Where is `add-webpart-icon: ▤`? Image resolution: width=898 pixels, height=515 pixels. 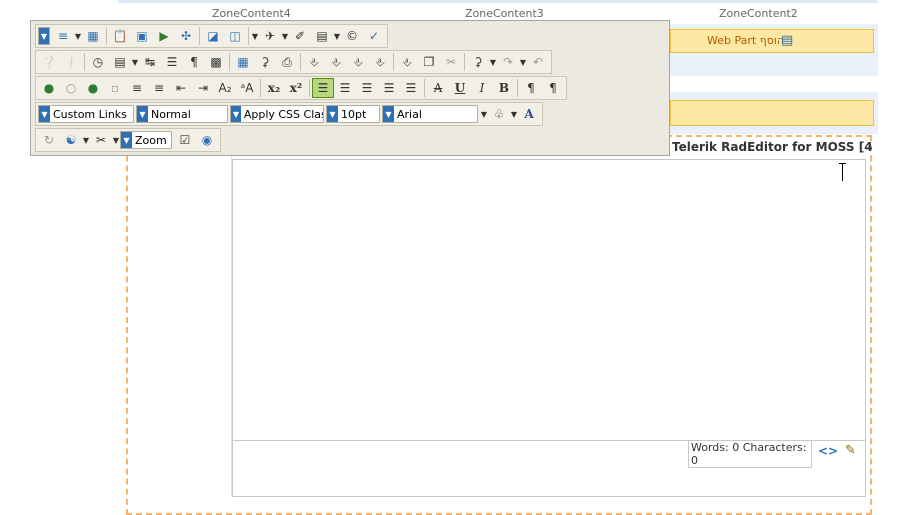 add-webpart-icon: ▤ is located at coordinates (787, 40).